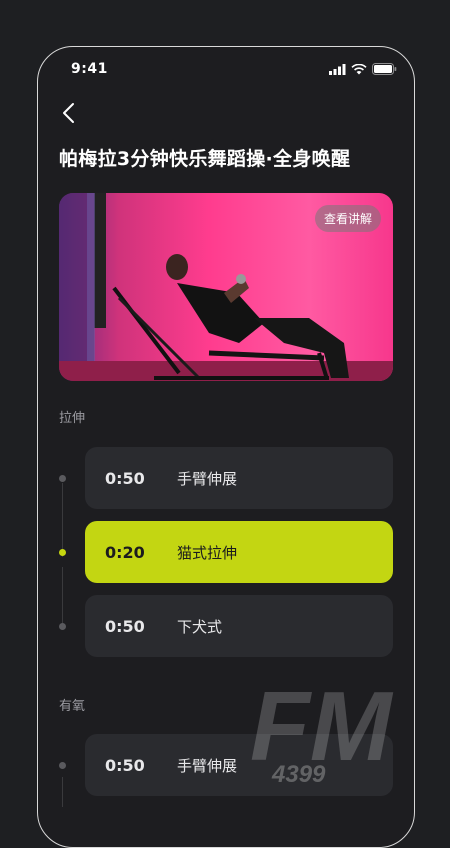 The height and width of the screenshot is (848, 450). I want to click on section-label-cardio: 有氧, so click(72, 706).